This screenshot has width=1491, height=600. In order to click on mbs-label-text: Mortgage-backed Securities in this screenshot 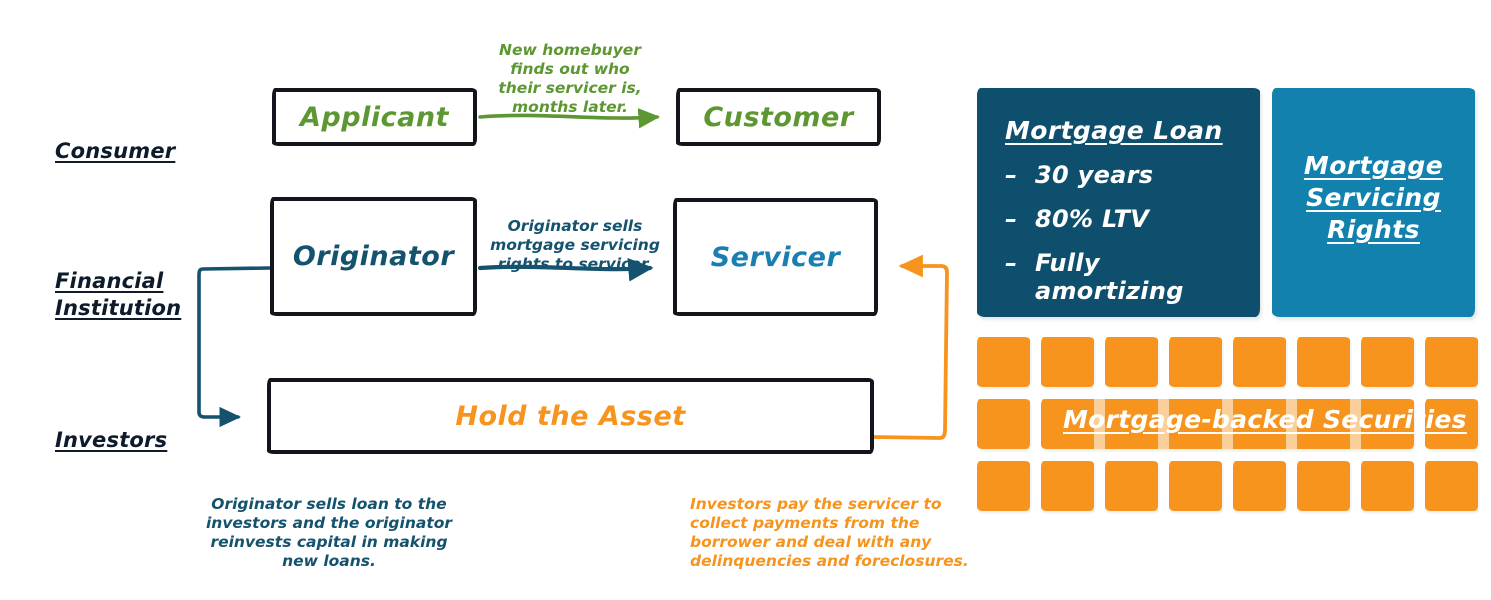, I will do `click(1265, 419)`.